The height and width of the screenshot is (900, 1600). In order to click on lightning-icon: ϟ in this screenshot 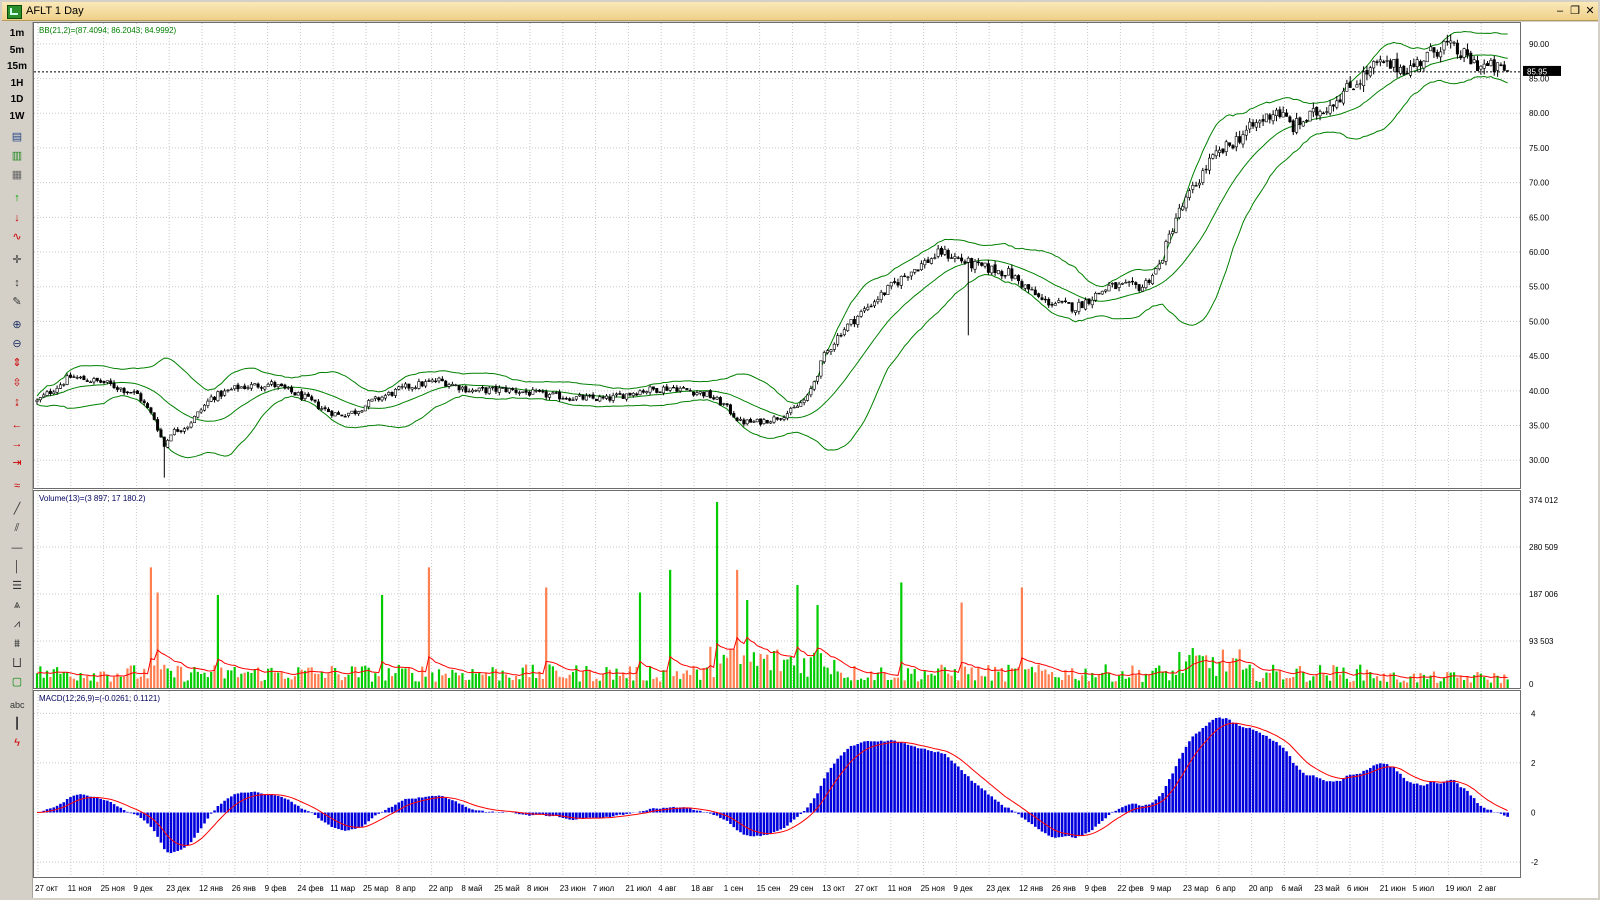, I will do `click(17, 743)`.